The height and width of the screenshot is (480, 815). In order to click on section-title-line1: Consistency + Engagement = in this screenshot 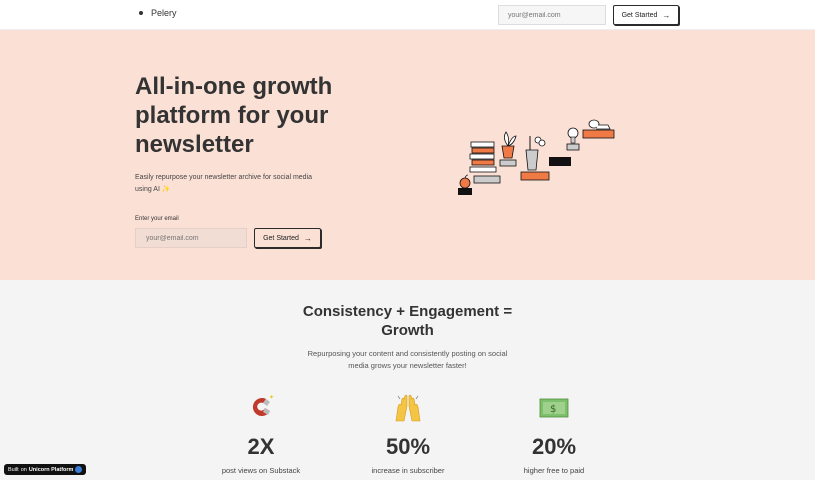, I will do `click(407, 311)`.